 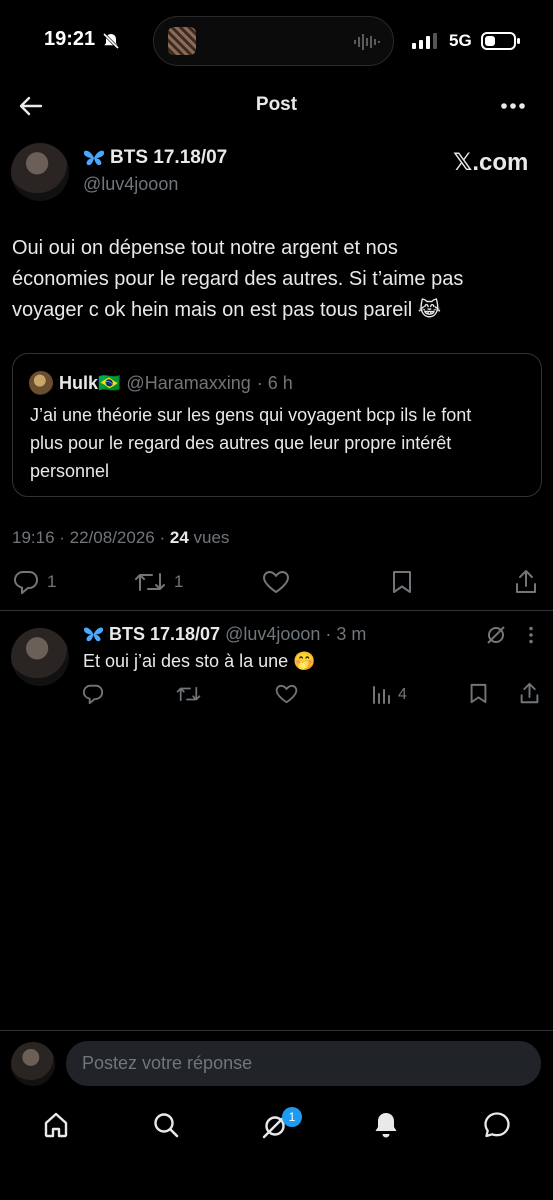 I want to click on home-icon, so click(x=56, y=1125).